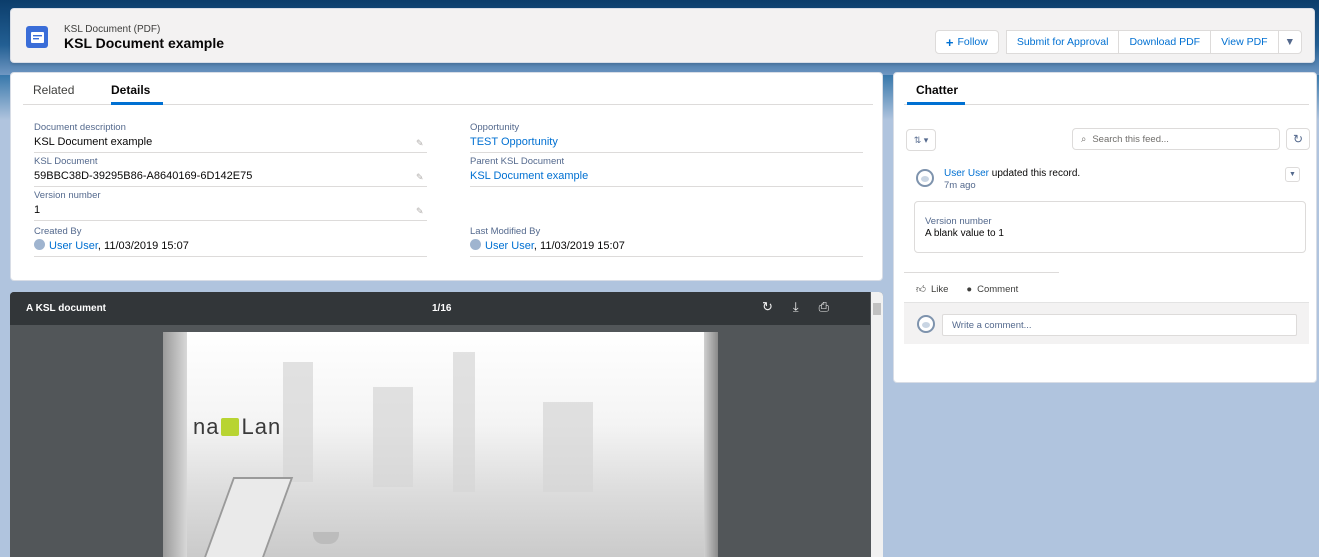 This screenshot has width=1319, height=557. Describe the element at coordinates (261, 426) in the screenshot. I see `logo-text-right: Lan` at that location.